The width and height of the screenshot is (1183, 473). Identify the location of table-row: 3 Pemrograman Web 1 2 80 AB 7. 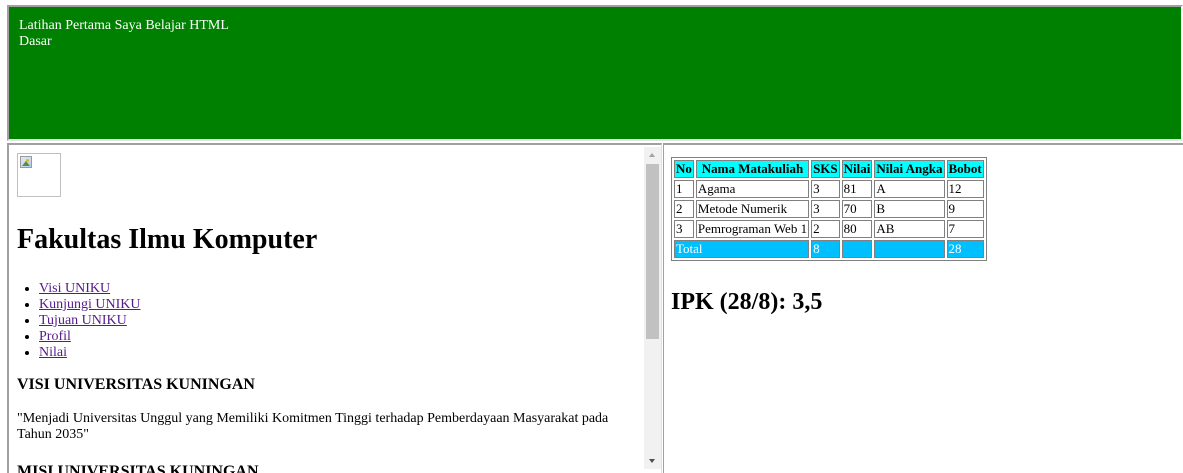
(829, 229).